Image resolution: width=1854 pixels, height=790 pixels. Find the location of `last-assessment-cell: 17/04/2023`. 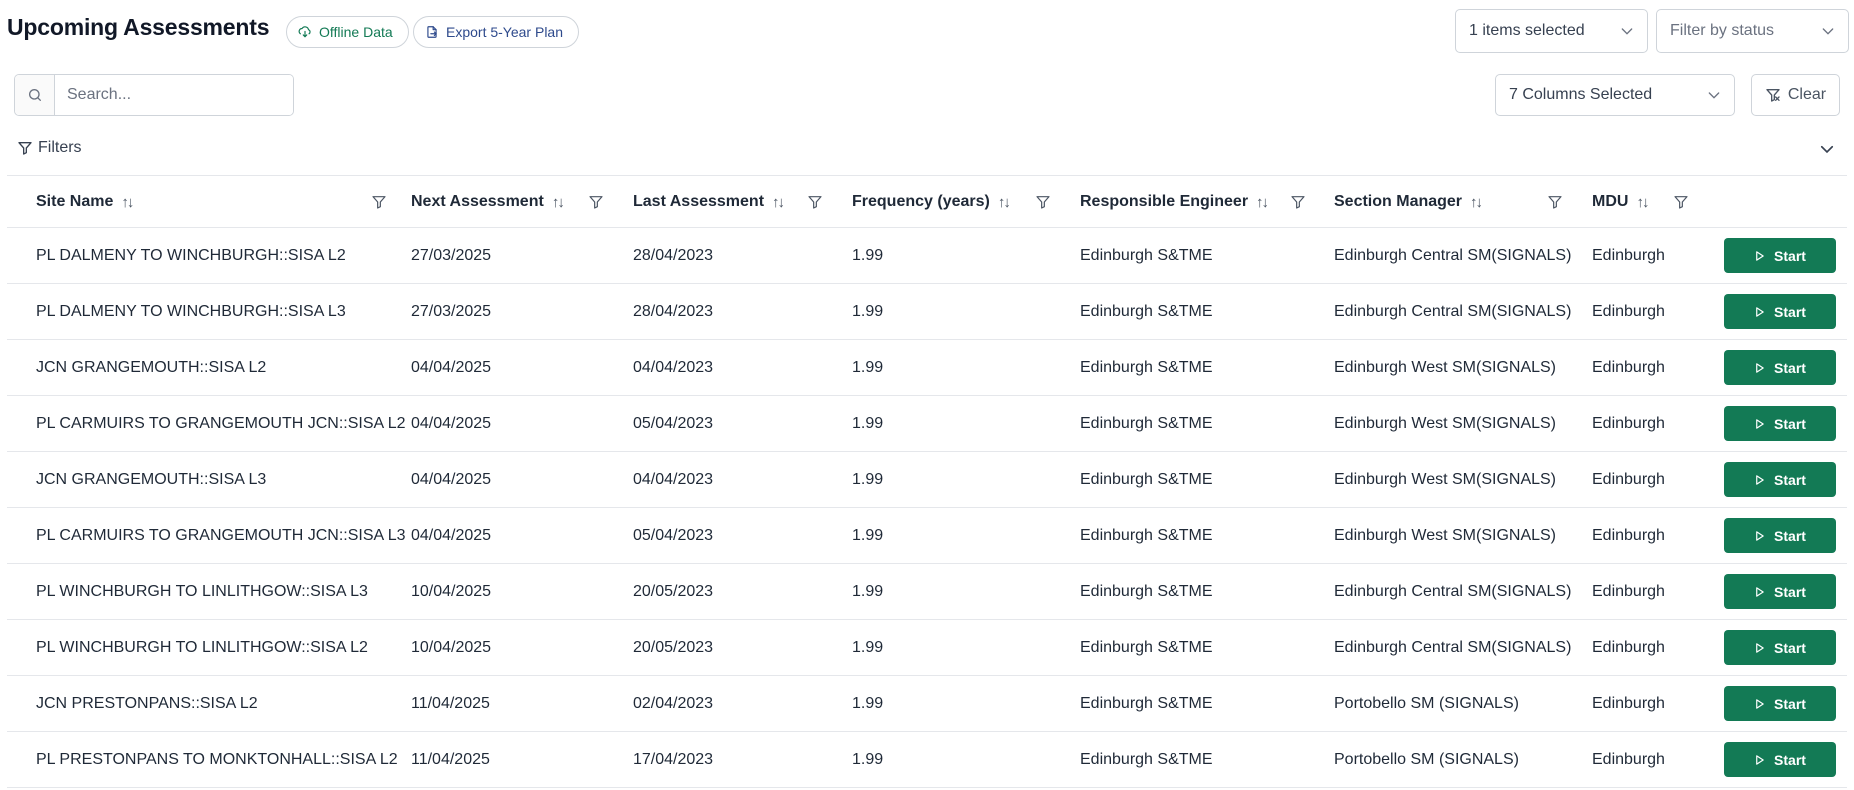

last-assessment-cell: 17/04/2023 is located at coordinates (673, 759).